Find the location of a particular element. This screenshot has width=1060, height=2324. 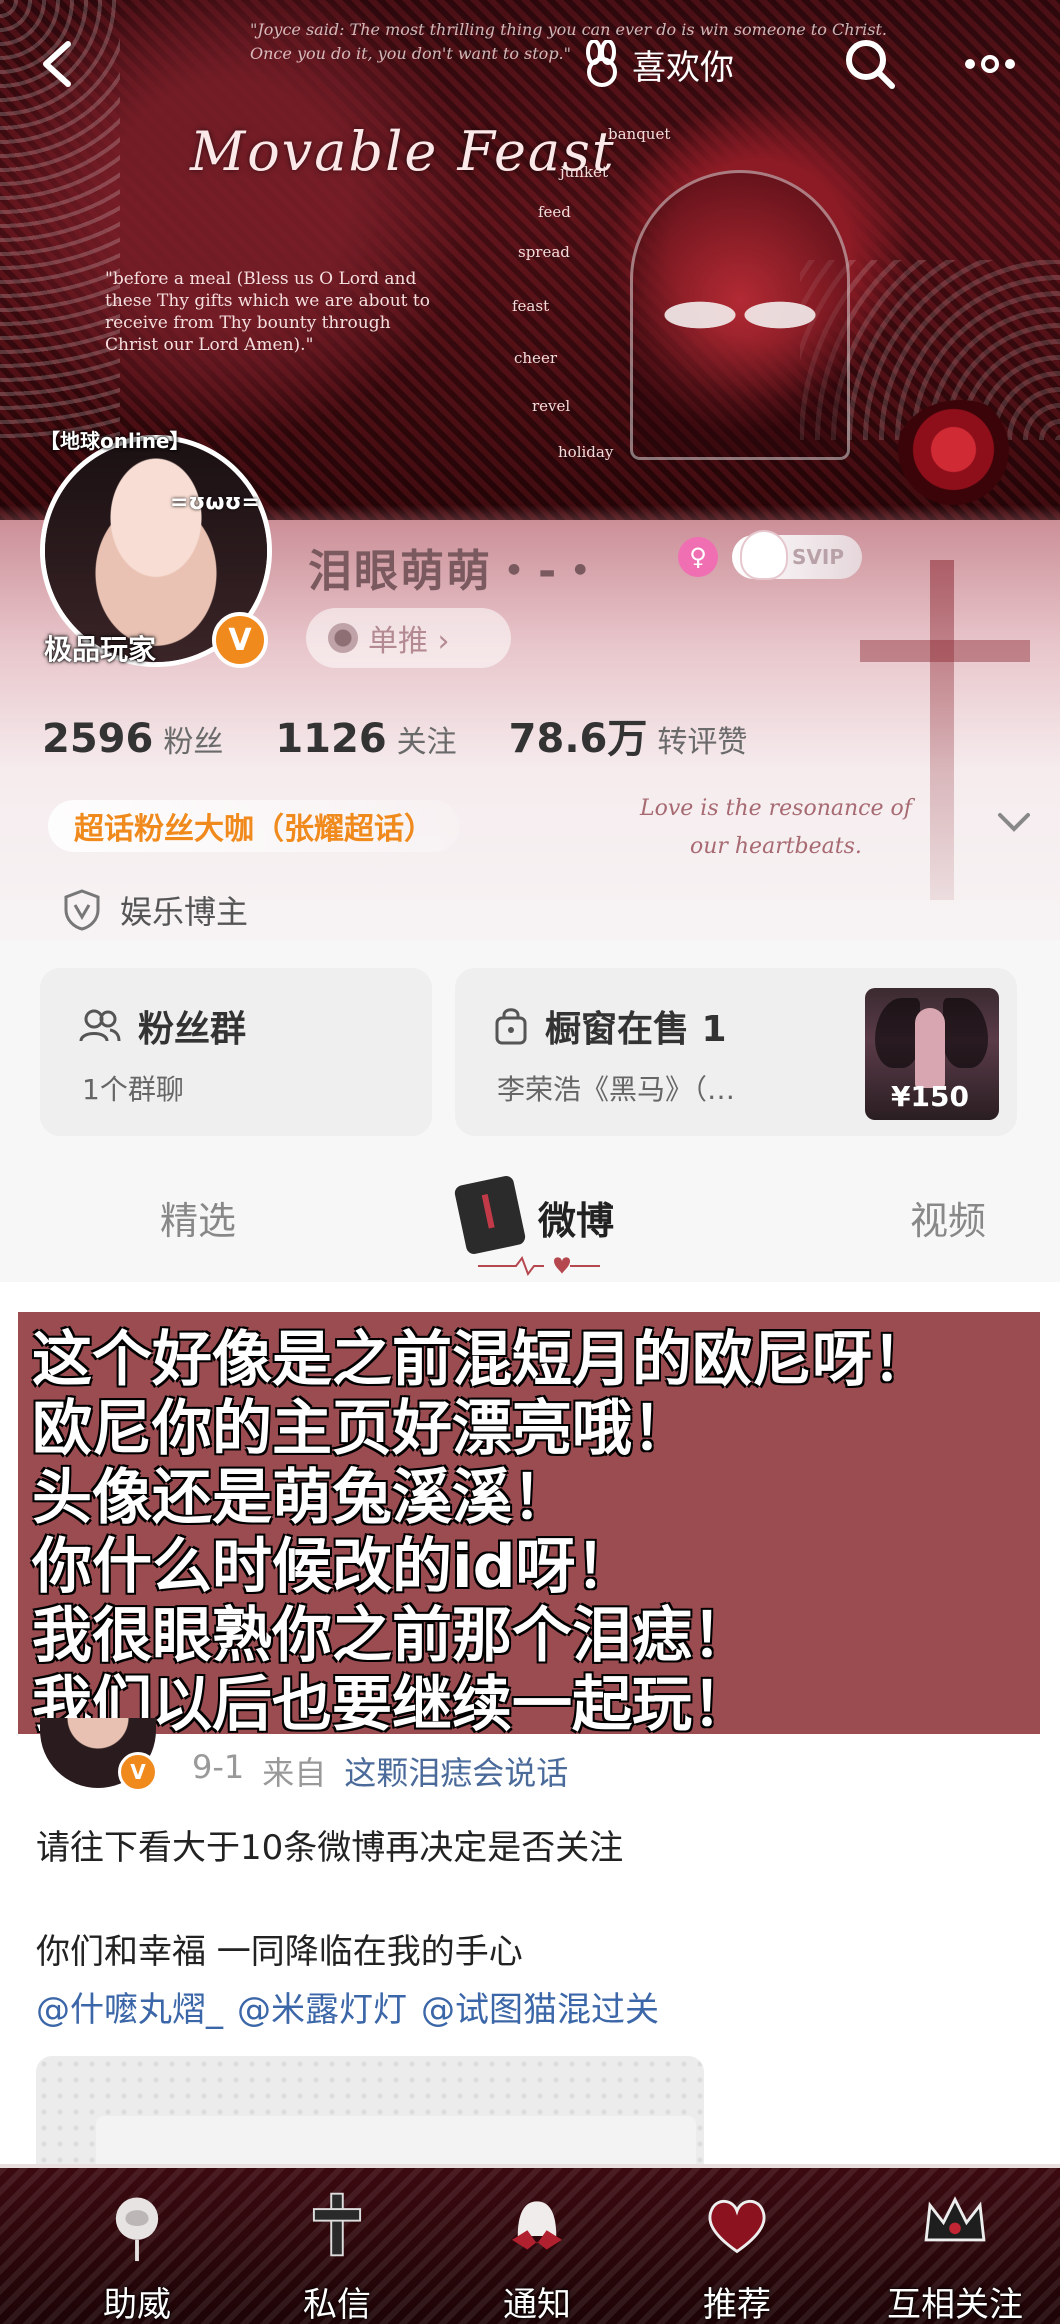

post-meta: 9-1 来自 这颗泪痣会说话 is located at coordinates (380, 1771).